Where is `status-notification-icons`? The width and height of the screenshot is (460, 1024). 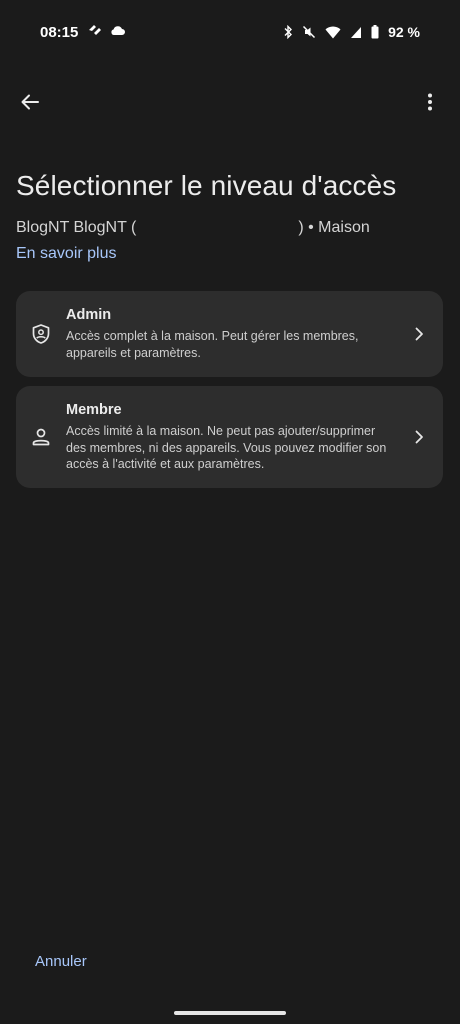 status-notification-icons is located at coordinates (107, 30).